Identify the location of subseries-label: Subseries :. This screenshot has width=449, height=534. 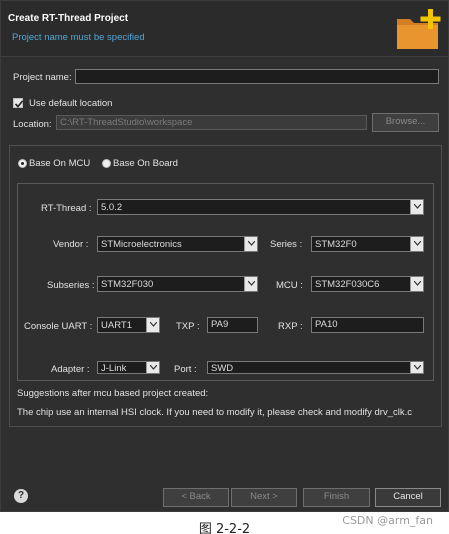
(71, 285).